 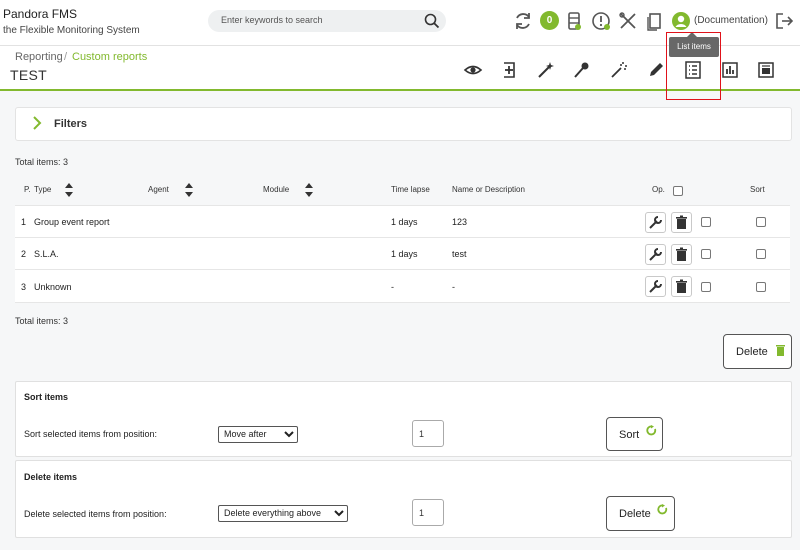 What do you see at coordinates (46, 397) in the screenshot?
I see `sort-items-title: Sort items` at bounding box center [46, 397].